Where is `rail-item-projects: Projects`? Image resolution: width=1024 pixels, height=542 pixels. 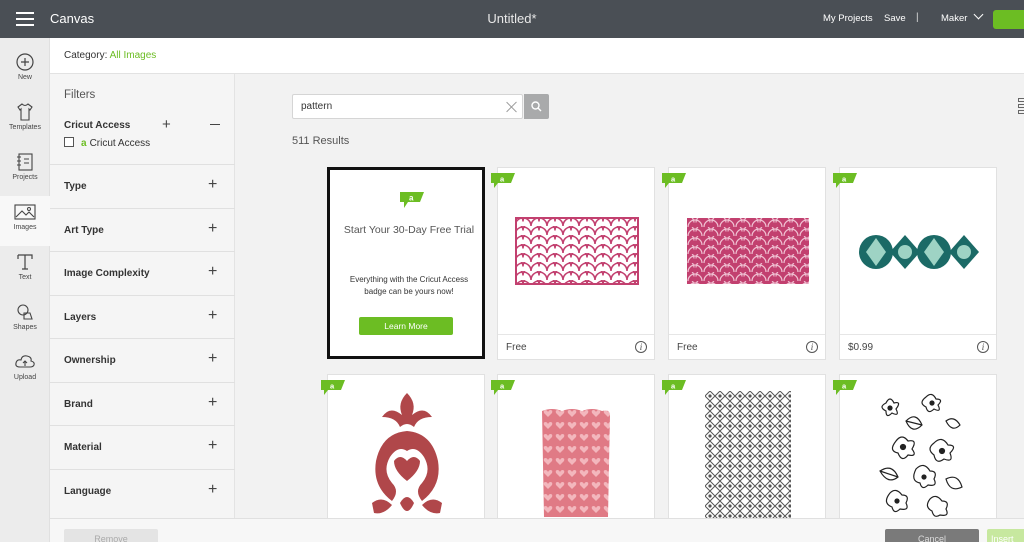 rail-item-projects: Projects is located at coordinates (25, 171).